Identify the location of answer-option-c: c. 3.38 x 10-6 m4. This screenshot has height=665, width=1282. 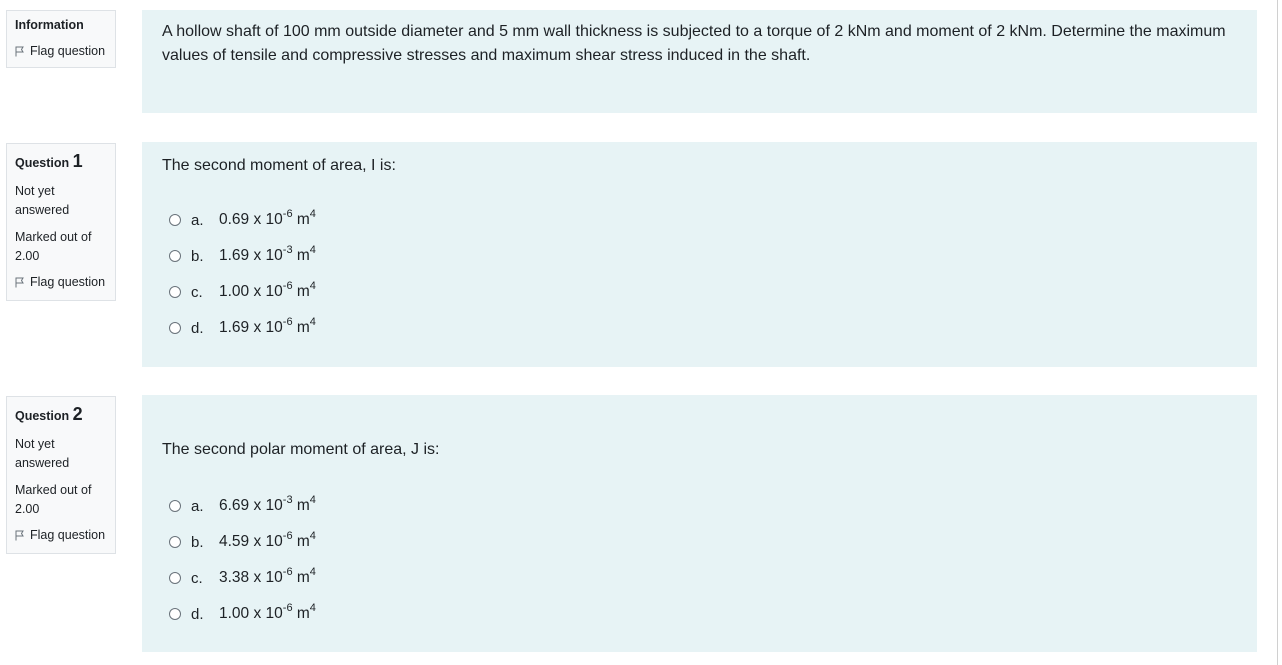
(242, 578).